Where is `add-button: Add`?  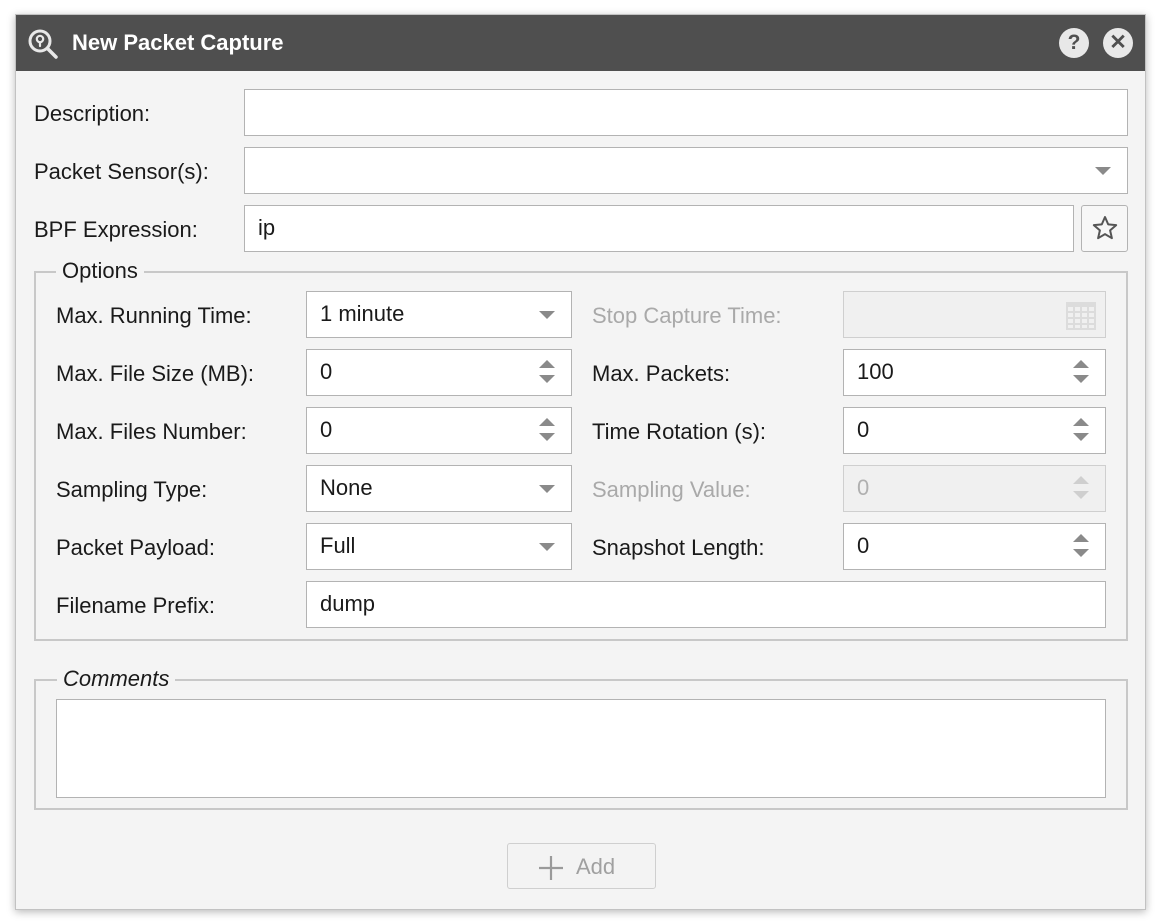 add-button: Add is located at coordinates (581, 866).